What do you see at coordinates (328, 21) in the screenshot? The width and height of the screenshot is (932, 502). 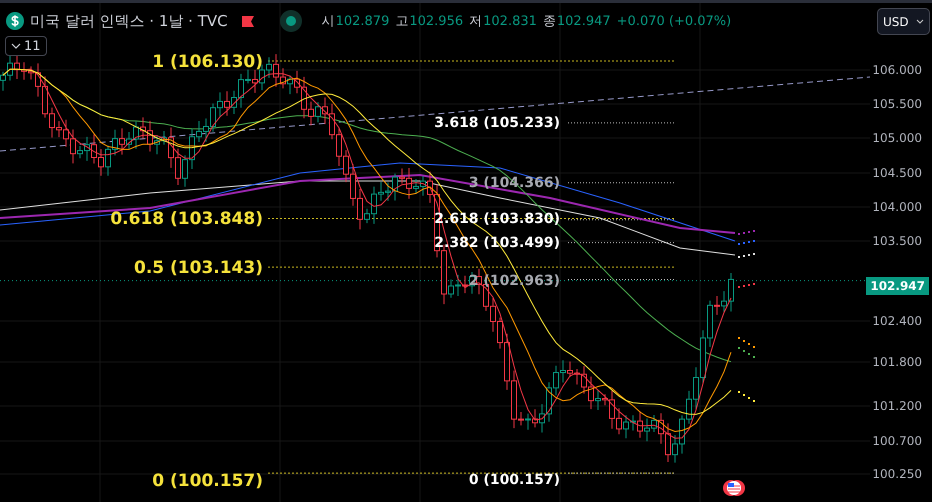 I see `ohlc-label: 시` at bounding box center [328, 21].